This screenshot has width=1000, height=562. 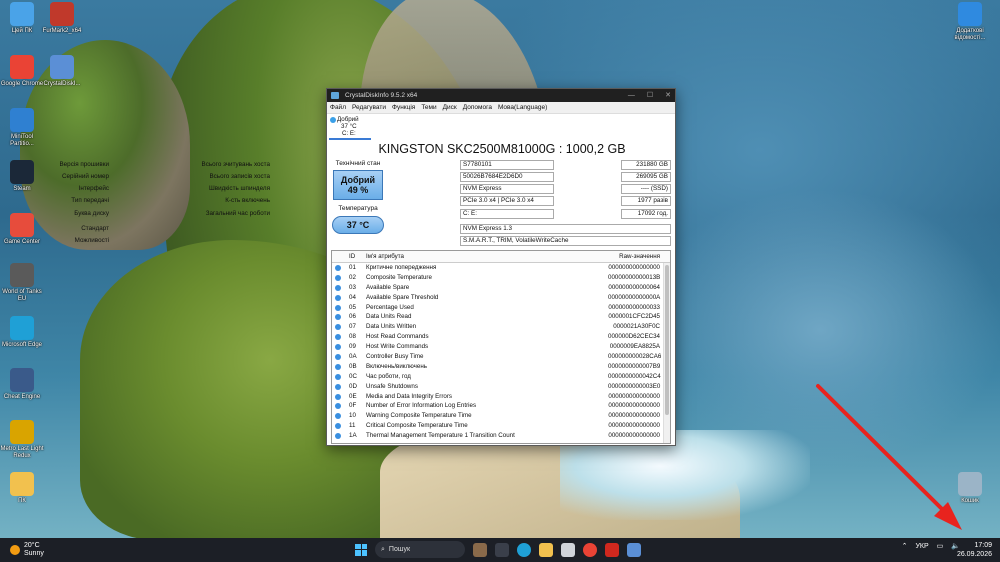 I want to click on taskbar-search: ⌕ Пошук, so click(x=420, y=549).